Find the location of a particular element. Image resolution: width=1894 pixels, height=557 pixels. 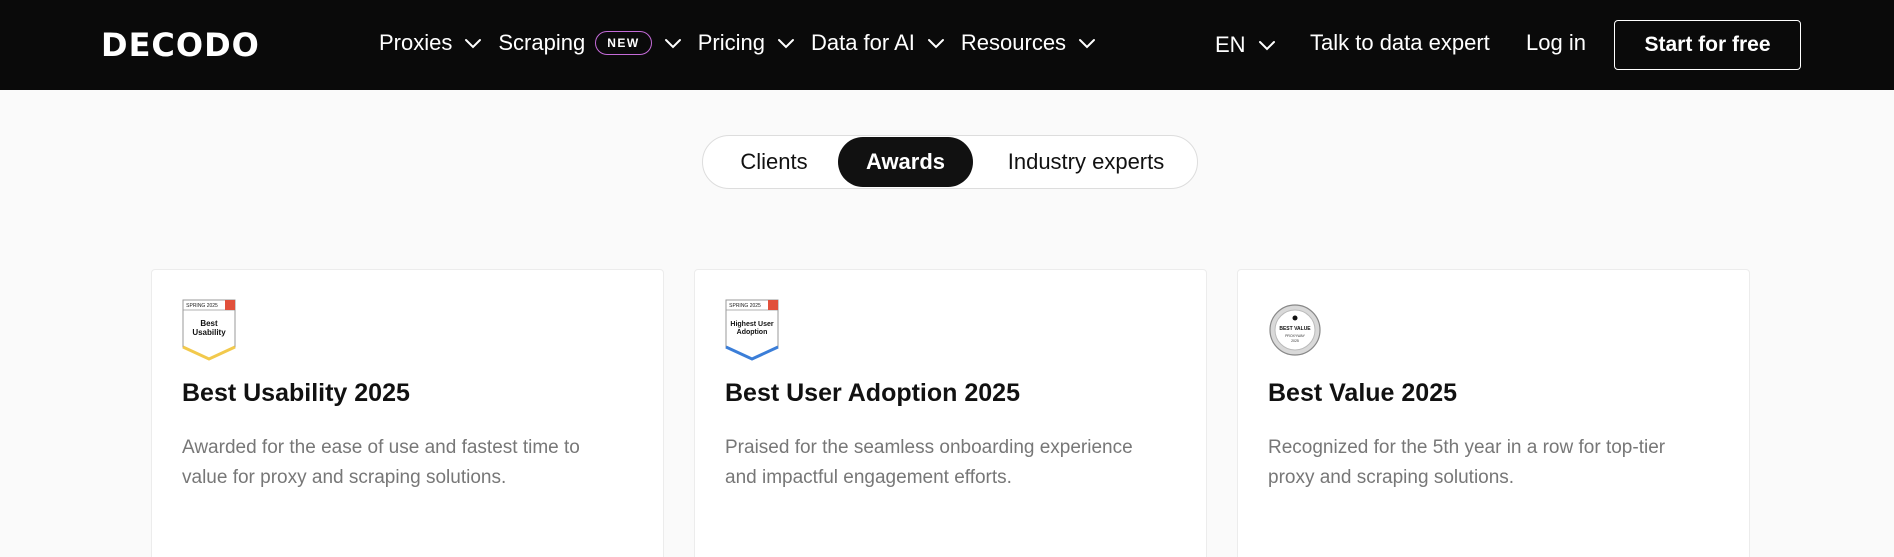

menu-label: Data for AI is located at coordinates (862, 42).